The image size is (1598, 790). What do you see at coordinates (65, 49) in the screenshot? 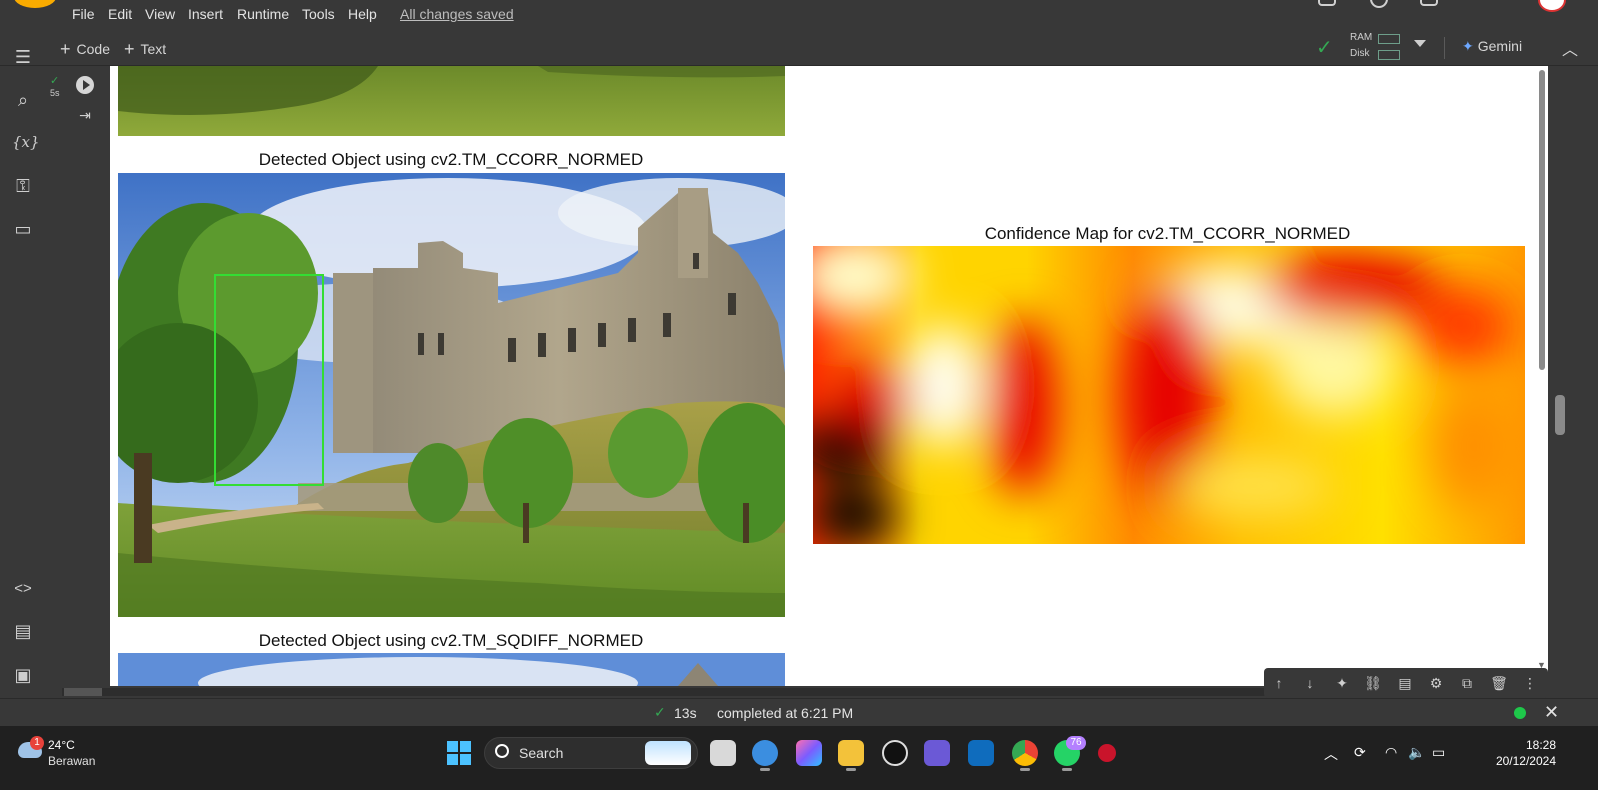
I see `plus-icon: +` at bounding box center [65, 49].